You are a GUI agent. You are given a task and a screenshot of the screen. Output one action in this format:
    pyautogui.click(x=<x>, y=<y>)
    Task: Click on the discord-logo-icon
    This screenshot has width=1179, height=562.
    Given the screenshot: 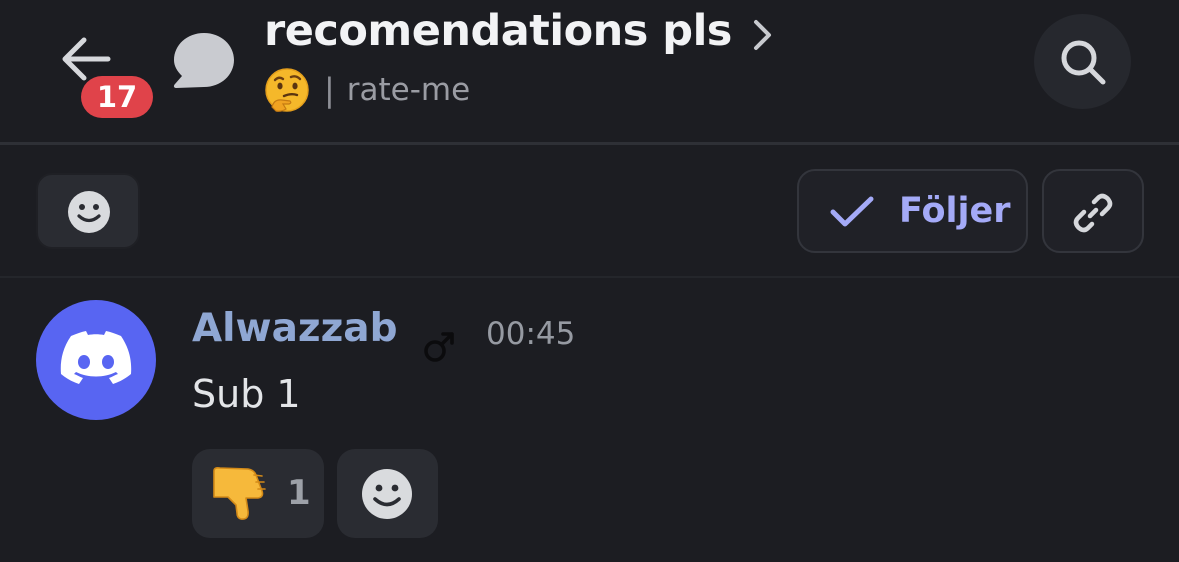 What is the action you would take?
    pyautogui.click(x=96, y=357)
    